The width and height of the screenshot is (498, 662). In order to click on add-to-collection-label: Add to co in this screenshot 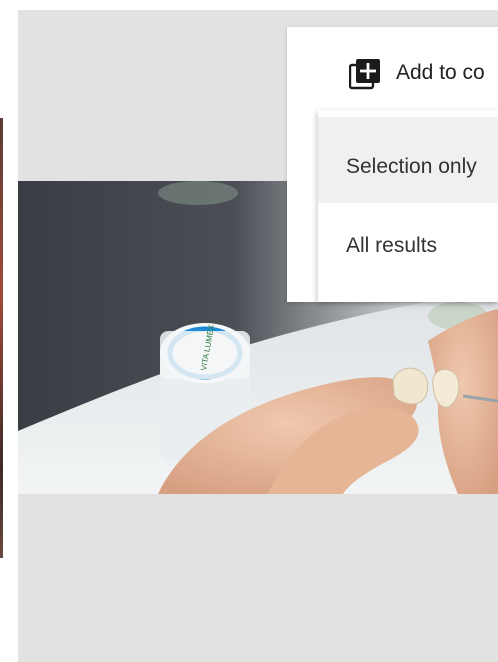, I will do `click(440, 72)`.